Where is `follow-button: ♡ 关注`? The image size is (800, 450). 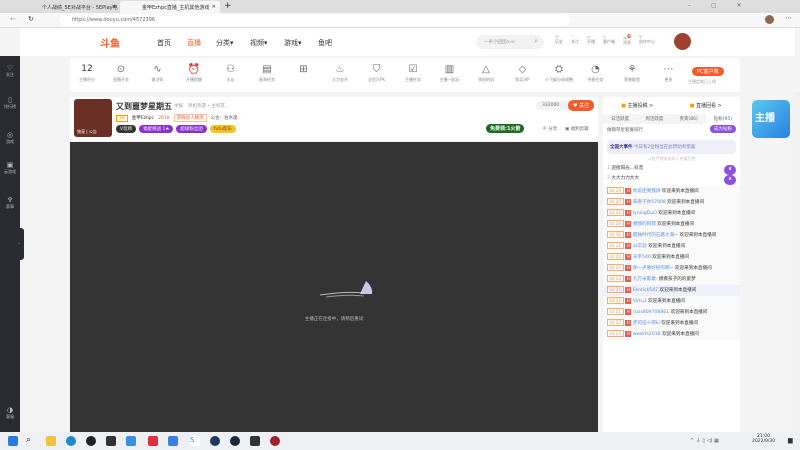 follow-button: ♡ 关注 is located at coordinates (575, 40).